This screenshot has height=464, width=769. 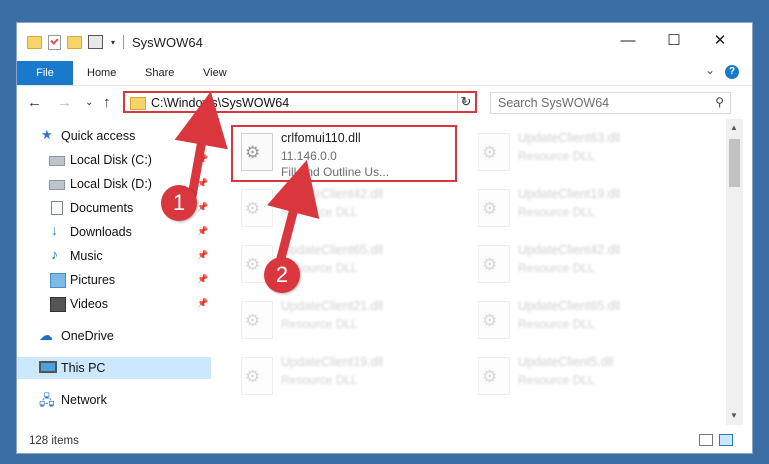 I want to click on vertical-scrollbar: ▲ ▼, so click(x=734, y=272).